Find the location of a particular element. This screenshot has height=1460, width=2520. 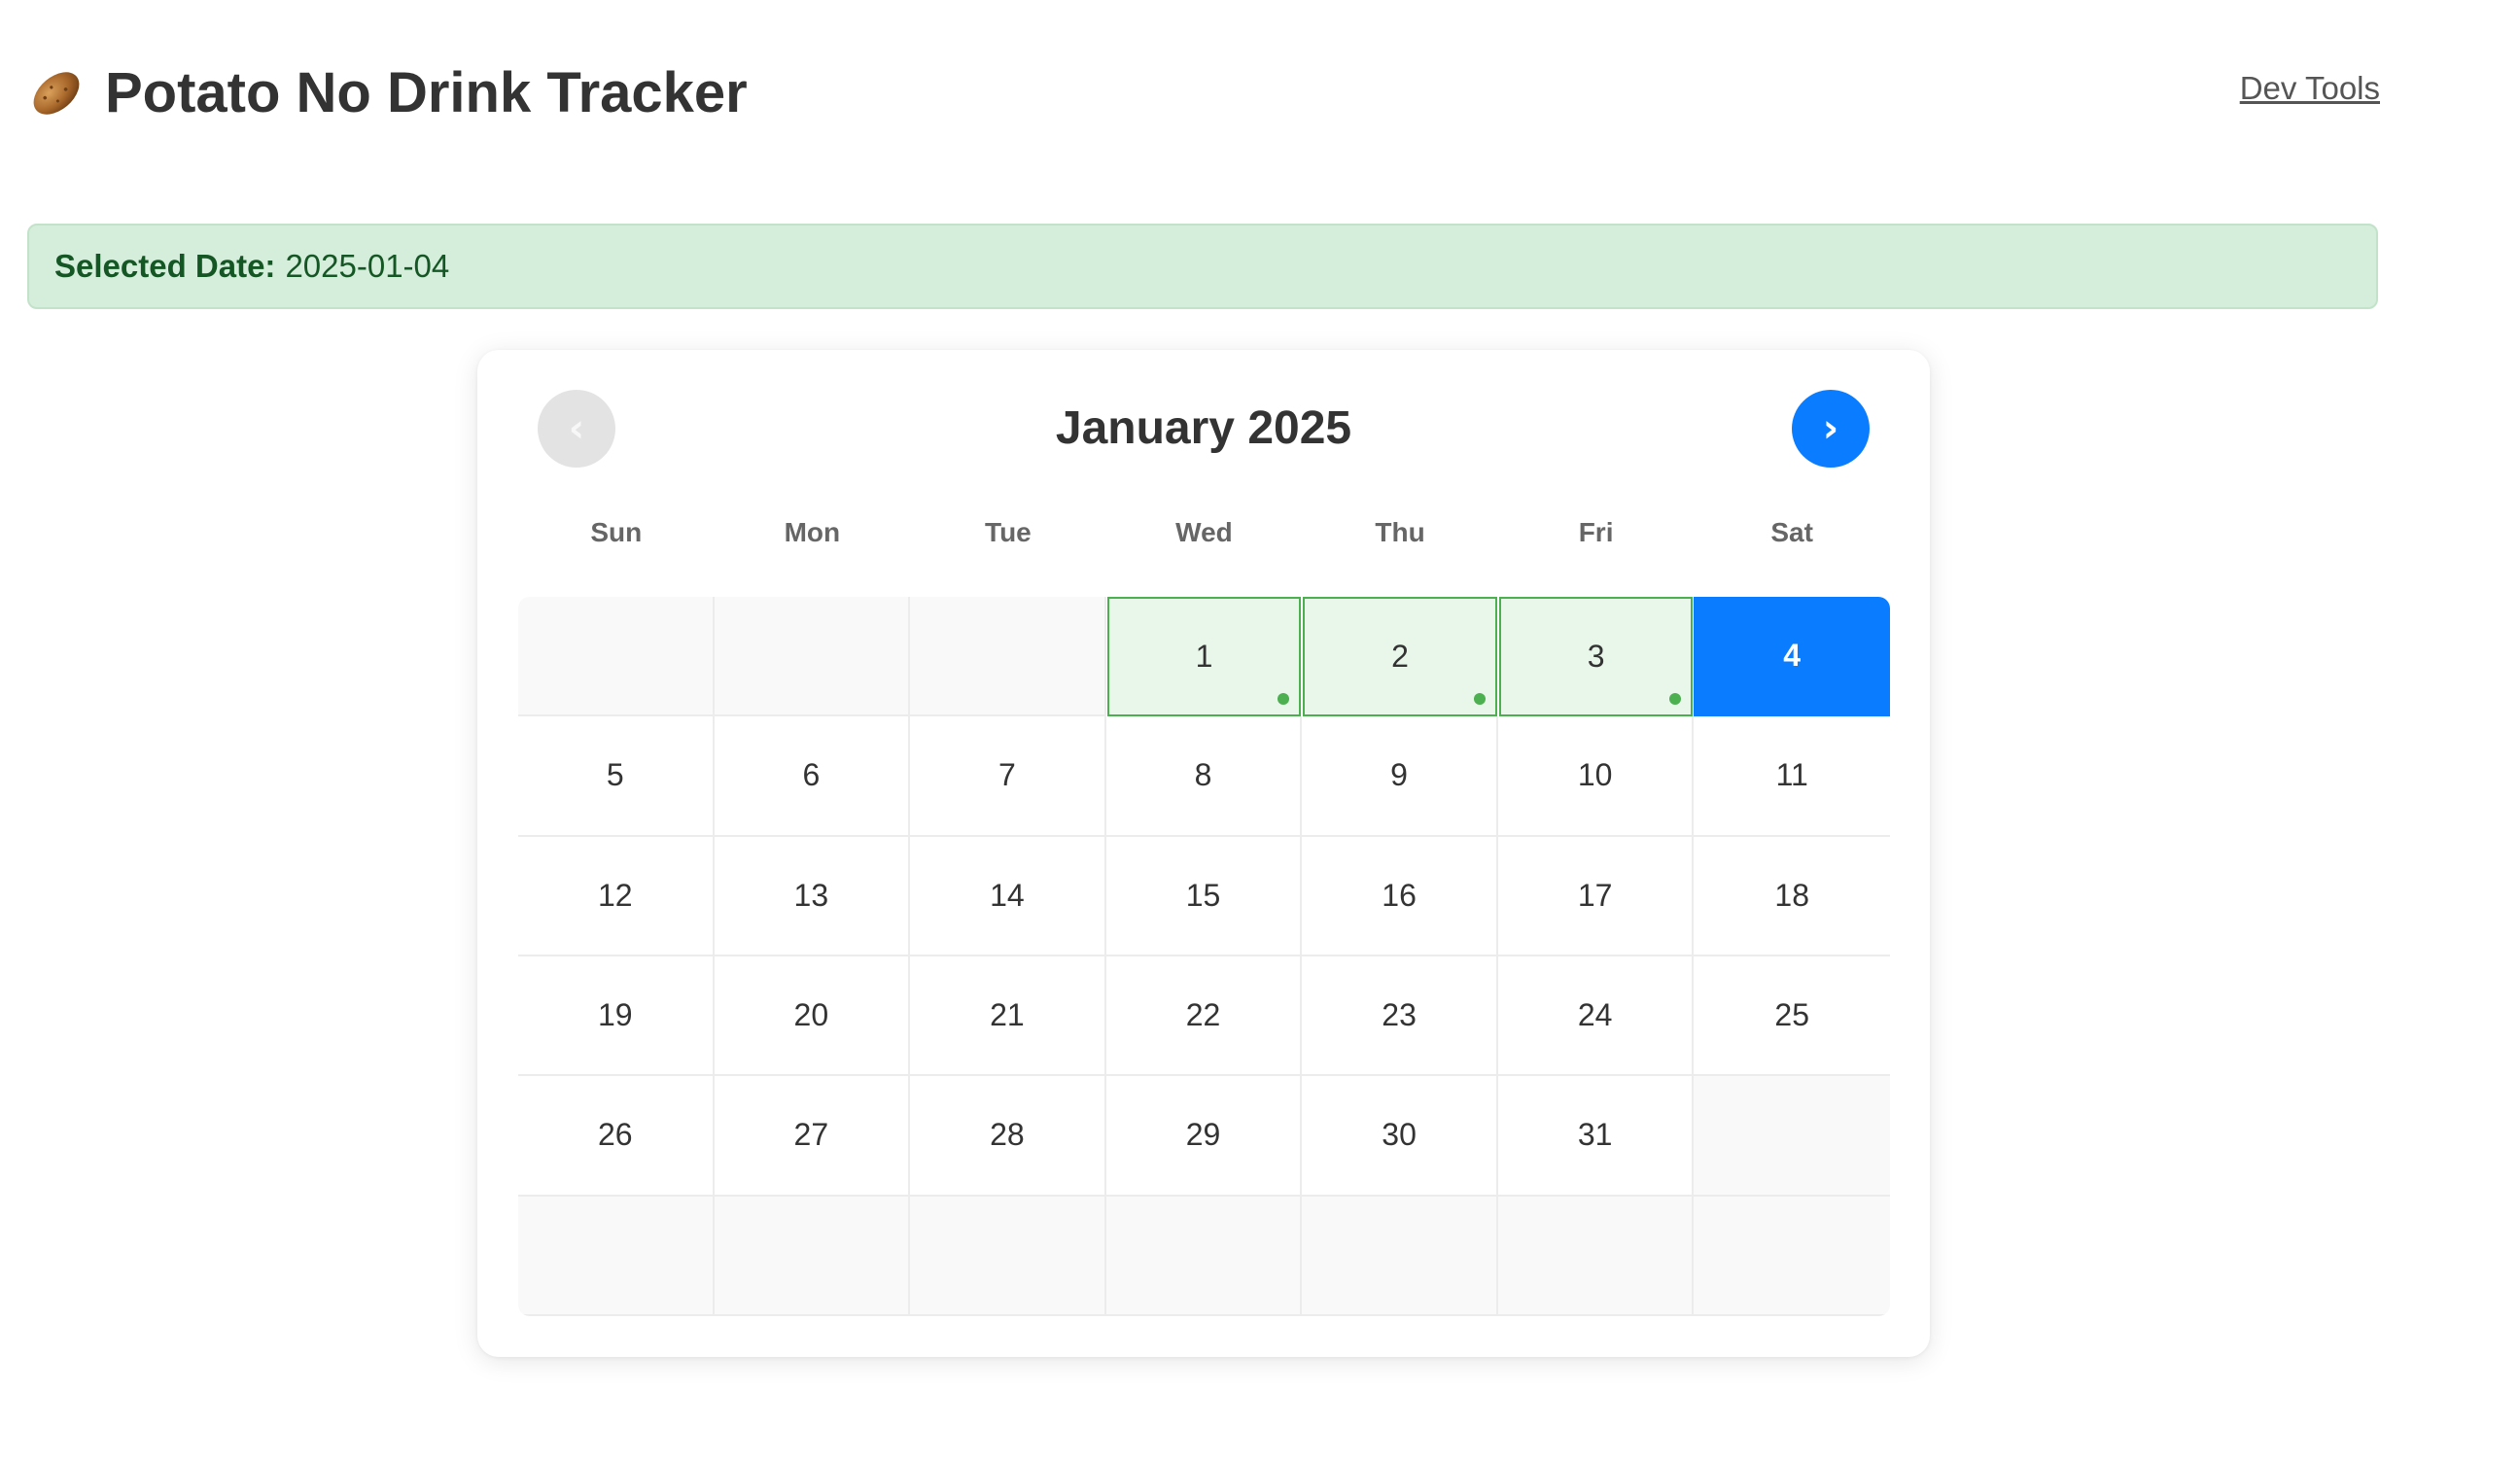

day-cell-17: 17 is located at coordinates (1596, 896).